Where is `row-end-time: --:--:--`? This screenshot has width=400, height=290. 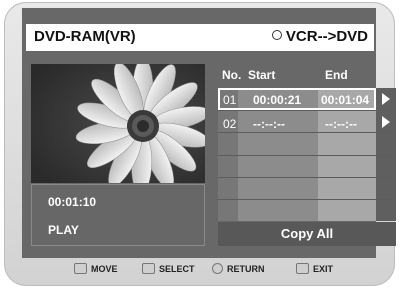 row-end-time: --:--:-- is located at coordinates (341, 124).